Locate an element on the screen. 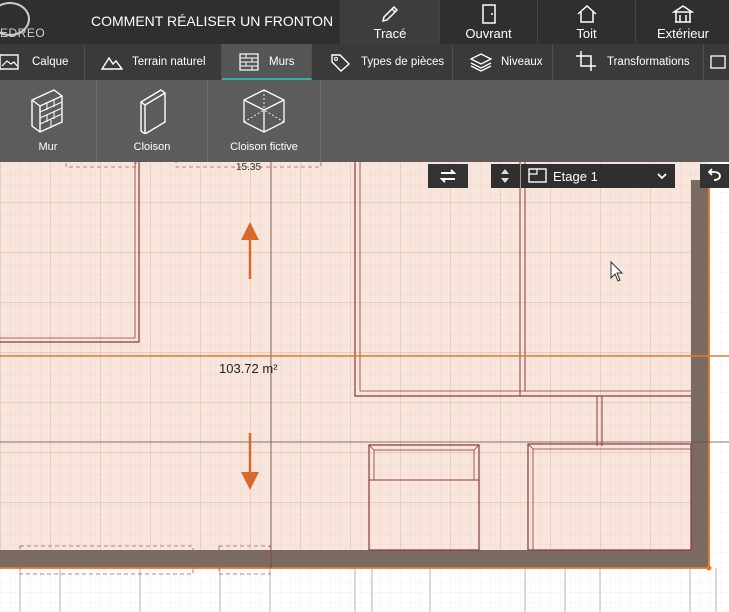 The image size is (729, 612). tool-terrain-naturel-label: Terrain naturel is located at coordinates (169, 62).